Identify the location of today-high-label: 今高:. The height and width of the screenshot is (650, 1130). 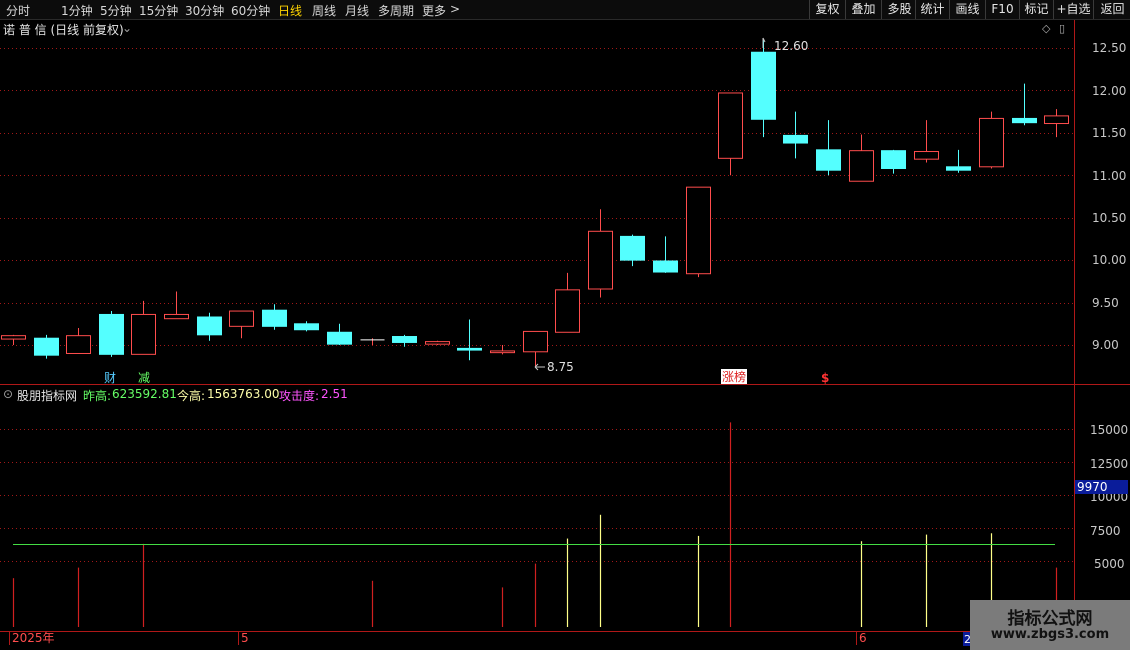
(191, 396).